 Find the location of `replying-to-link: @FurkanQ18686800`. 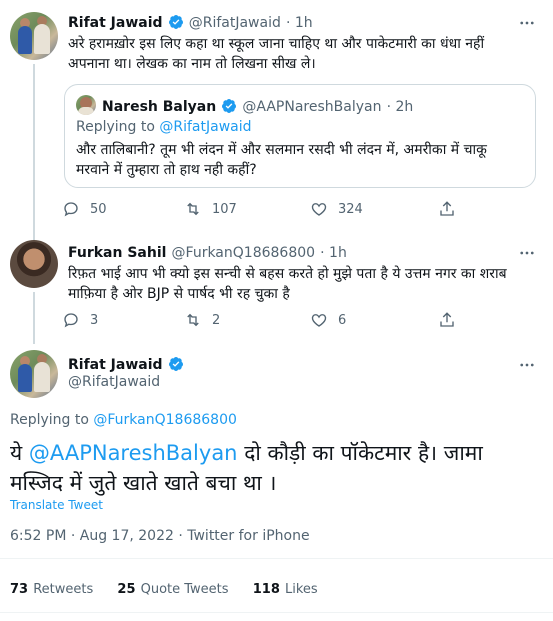

replying-to-link: @FurkanQ18686800 is located at coordinates (165, 420).